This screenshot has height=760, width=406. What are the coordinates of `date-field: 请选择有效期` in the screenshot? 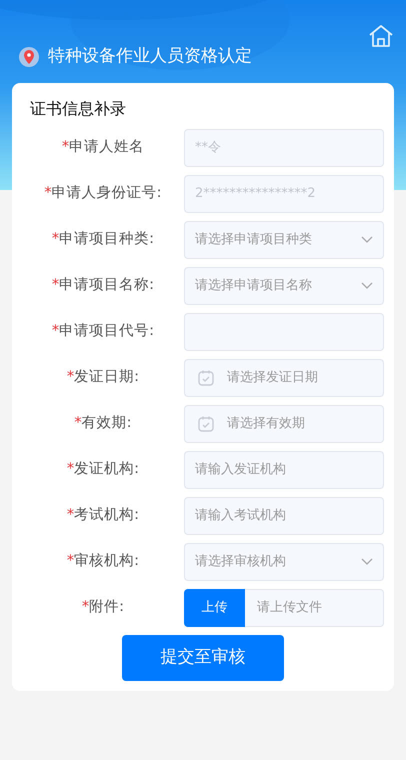 It's located at (284, 424).